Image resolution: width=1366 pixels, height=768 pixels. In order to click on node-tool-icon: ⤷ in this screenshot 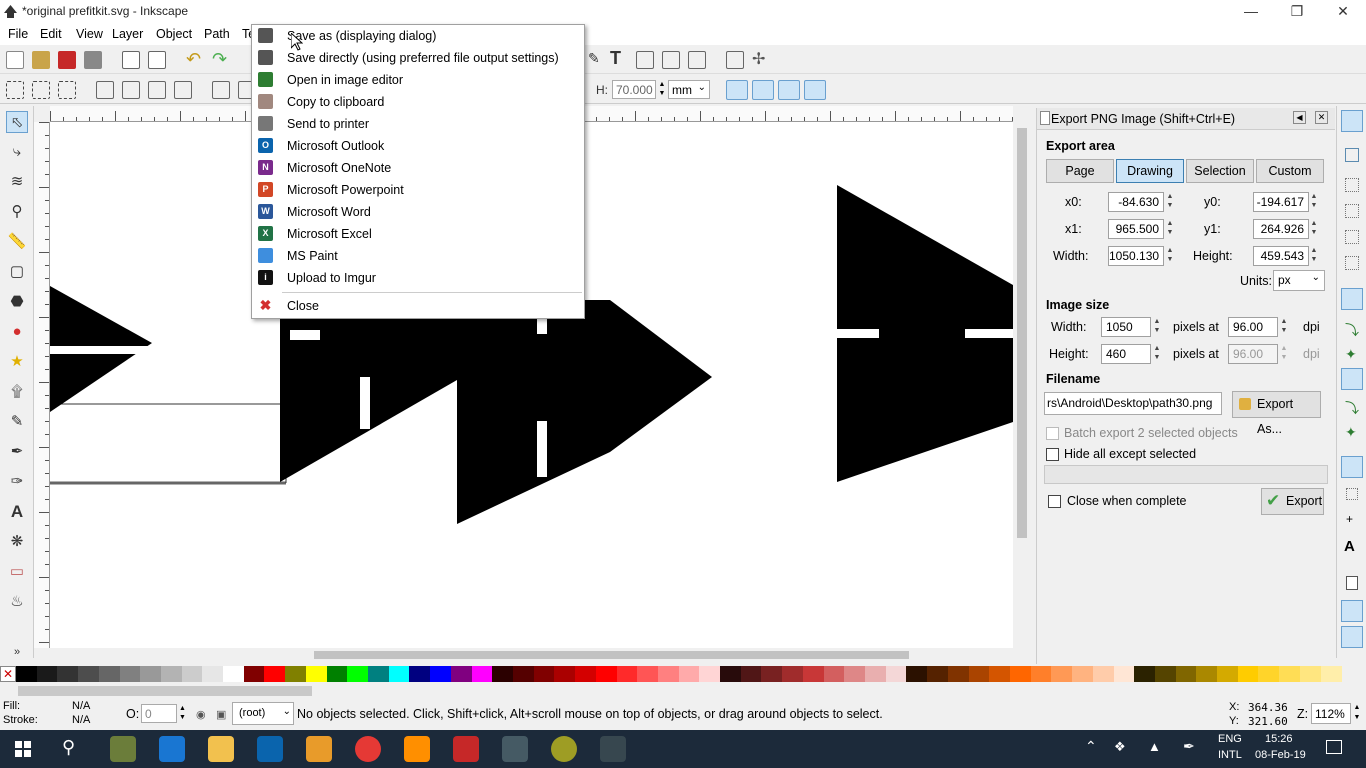, I will do `click(17, 152)`.